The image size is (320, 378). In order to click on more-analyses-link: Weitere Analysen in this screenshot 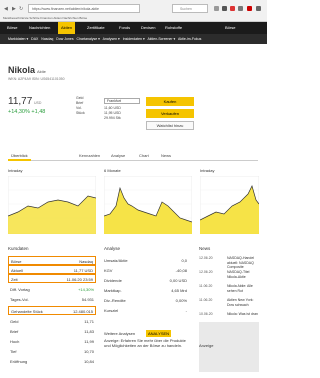, I will do `click(119, 333)`.